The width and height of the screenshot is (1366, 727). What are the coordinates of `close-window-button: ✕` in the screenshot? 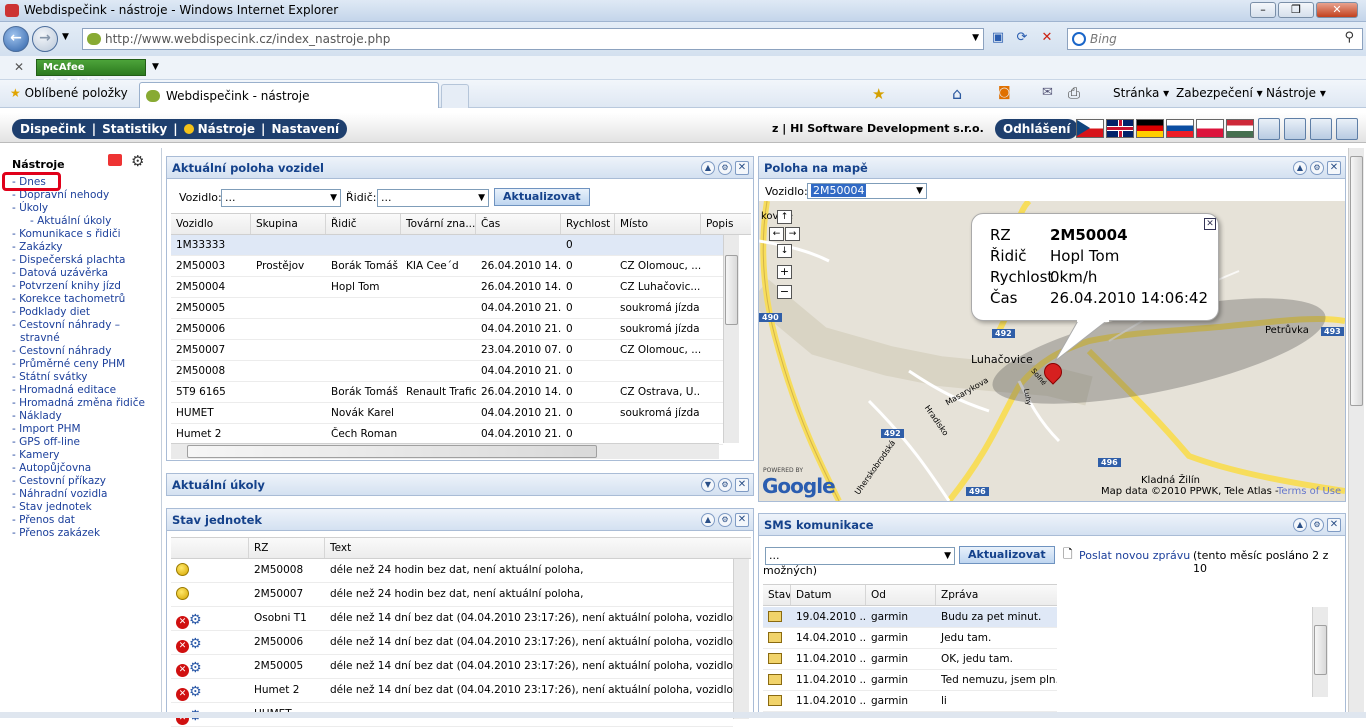 It's located at (1337, 10).